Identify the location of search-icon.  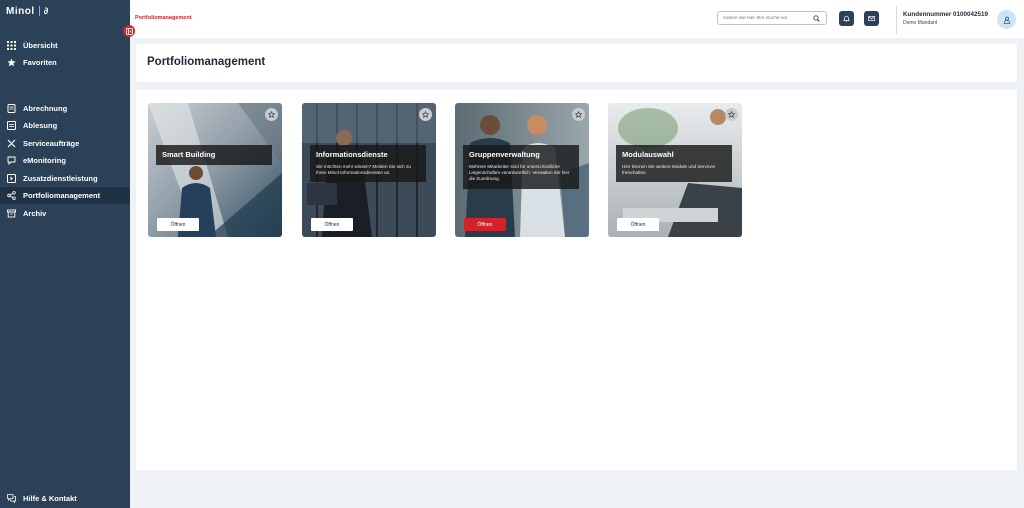
(816, 18).